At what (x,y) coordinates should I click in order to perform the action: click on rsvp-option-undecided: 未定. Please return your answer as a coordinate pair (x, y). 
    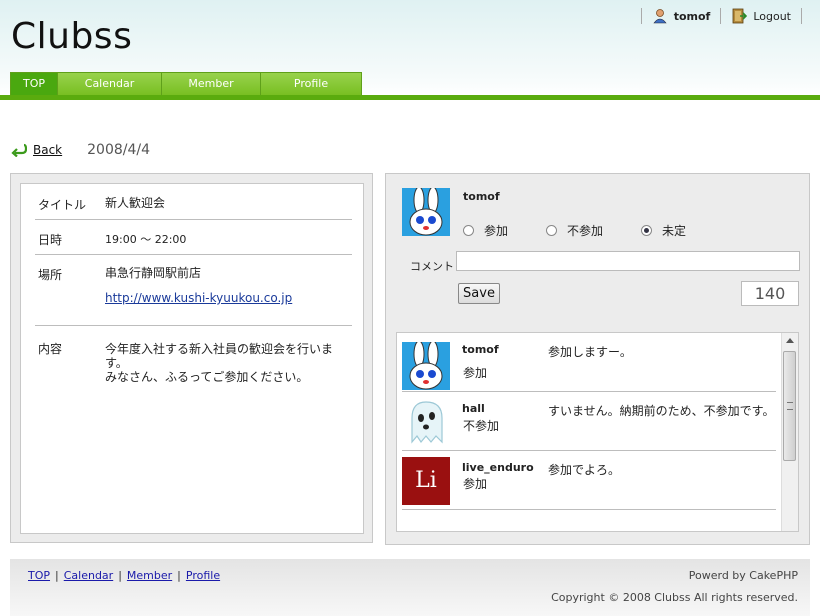
    Looking at the image, I should click on (663, 230).